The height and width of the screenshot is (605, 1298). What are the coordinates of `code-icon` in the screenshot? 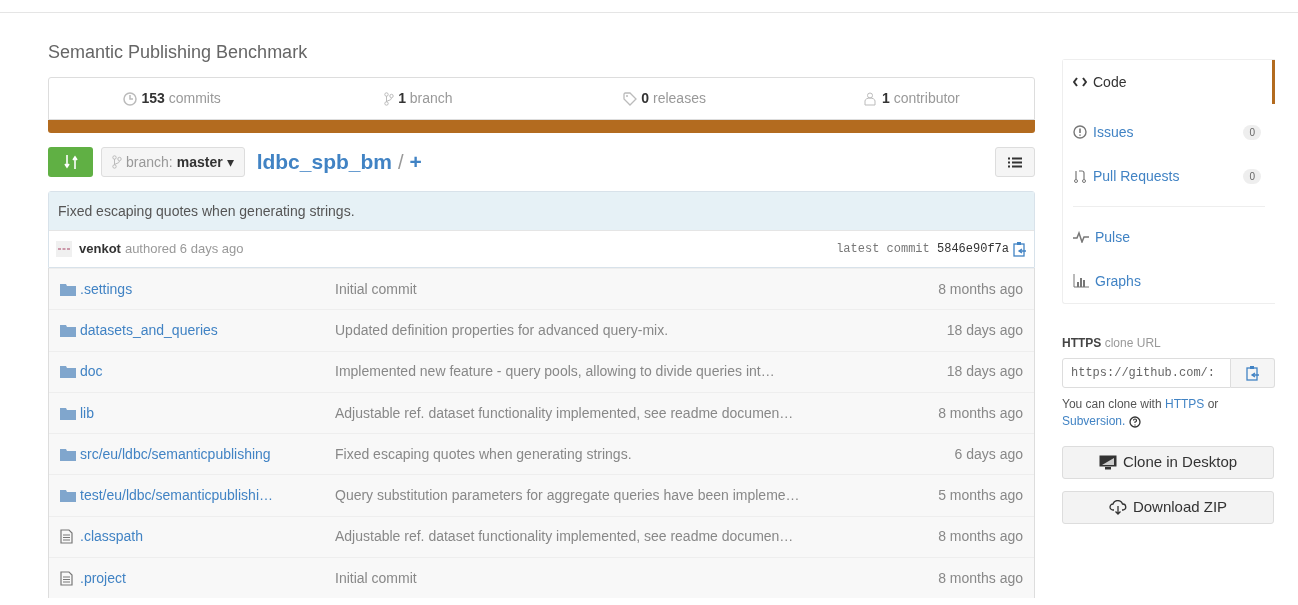 It's located at (1080, 82).